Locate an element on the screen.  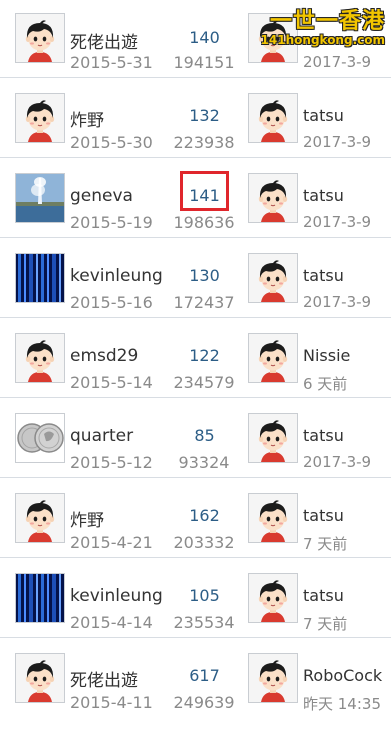
reply-count: 105 is located at coordinates (204, 595).